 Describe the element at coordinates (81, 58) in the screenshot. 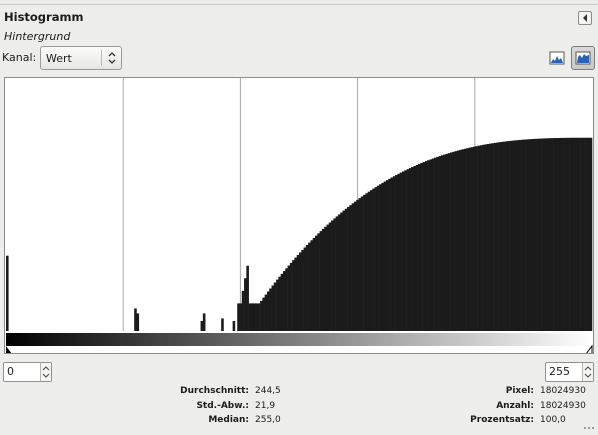

I see `channel-select: Wert` at that location.